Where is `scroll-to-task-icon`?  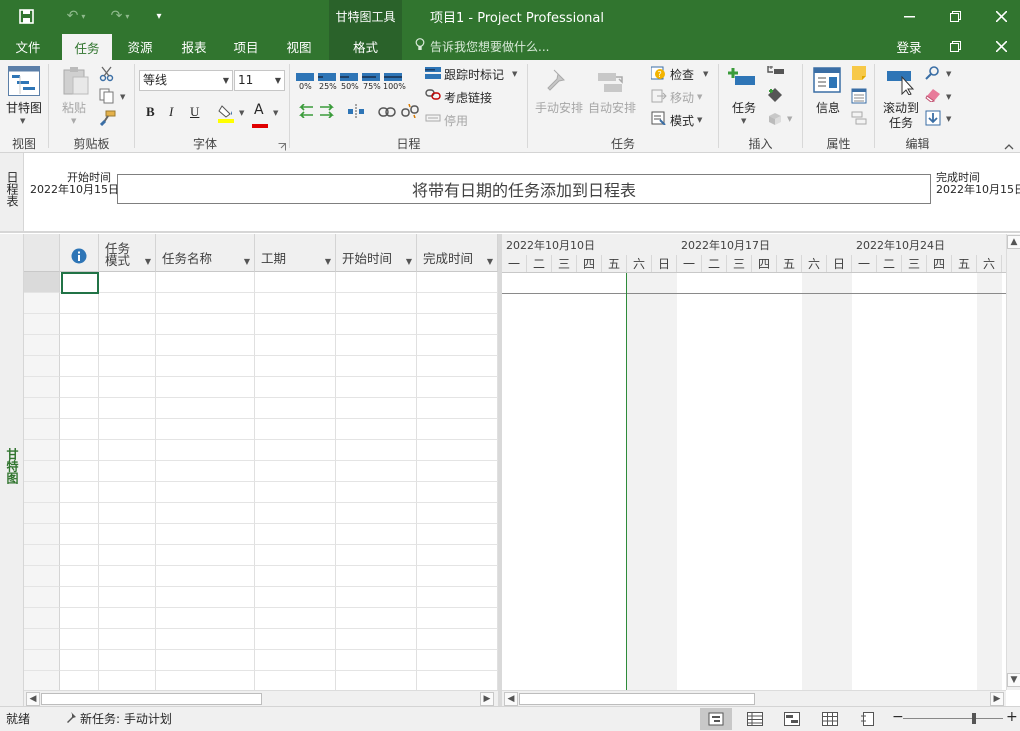 scroll-to-task-icon is located at coordinates (901, 82).